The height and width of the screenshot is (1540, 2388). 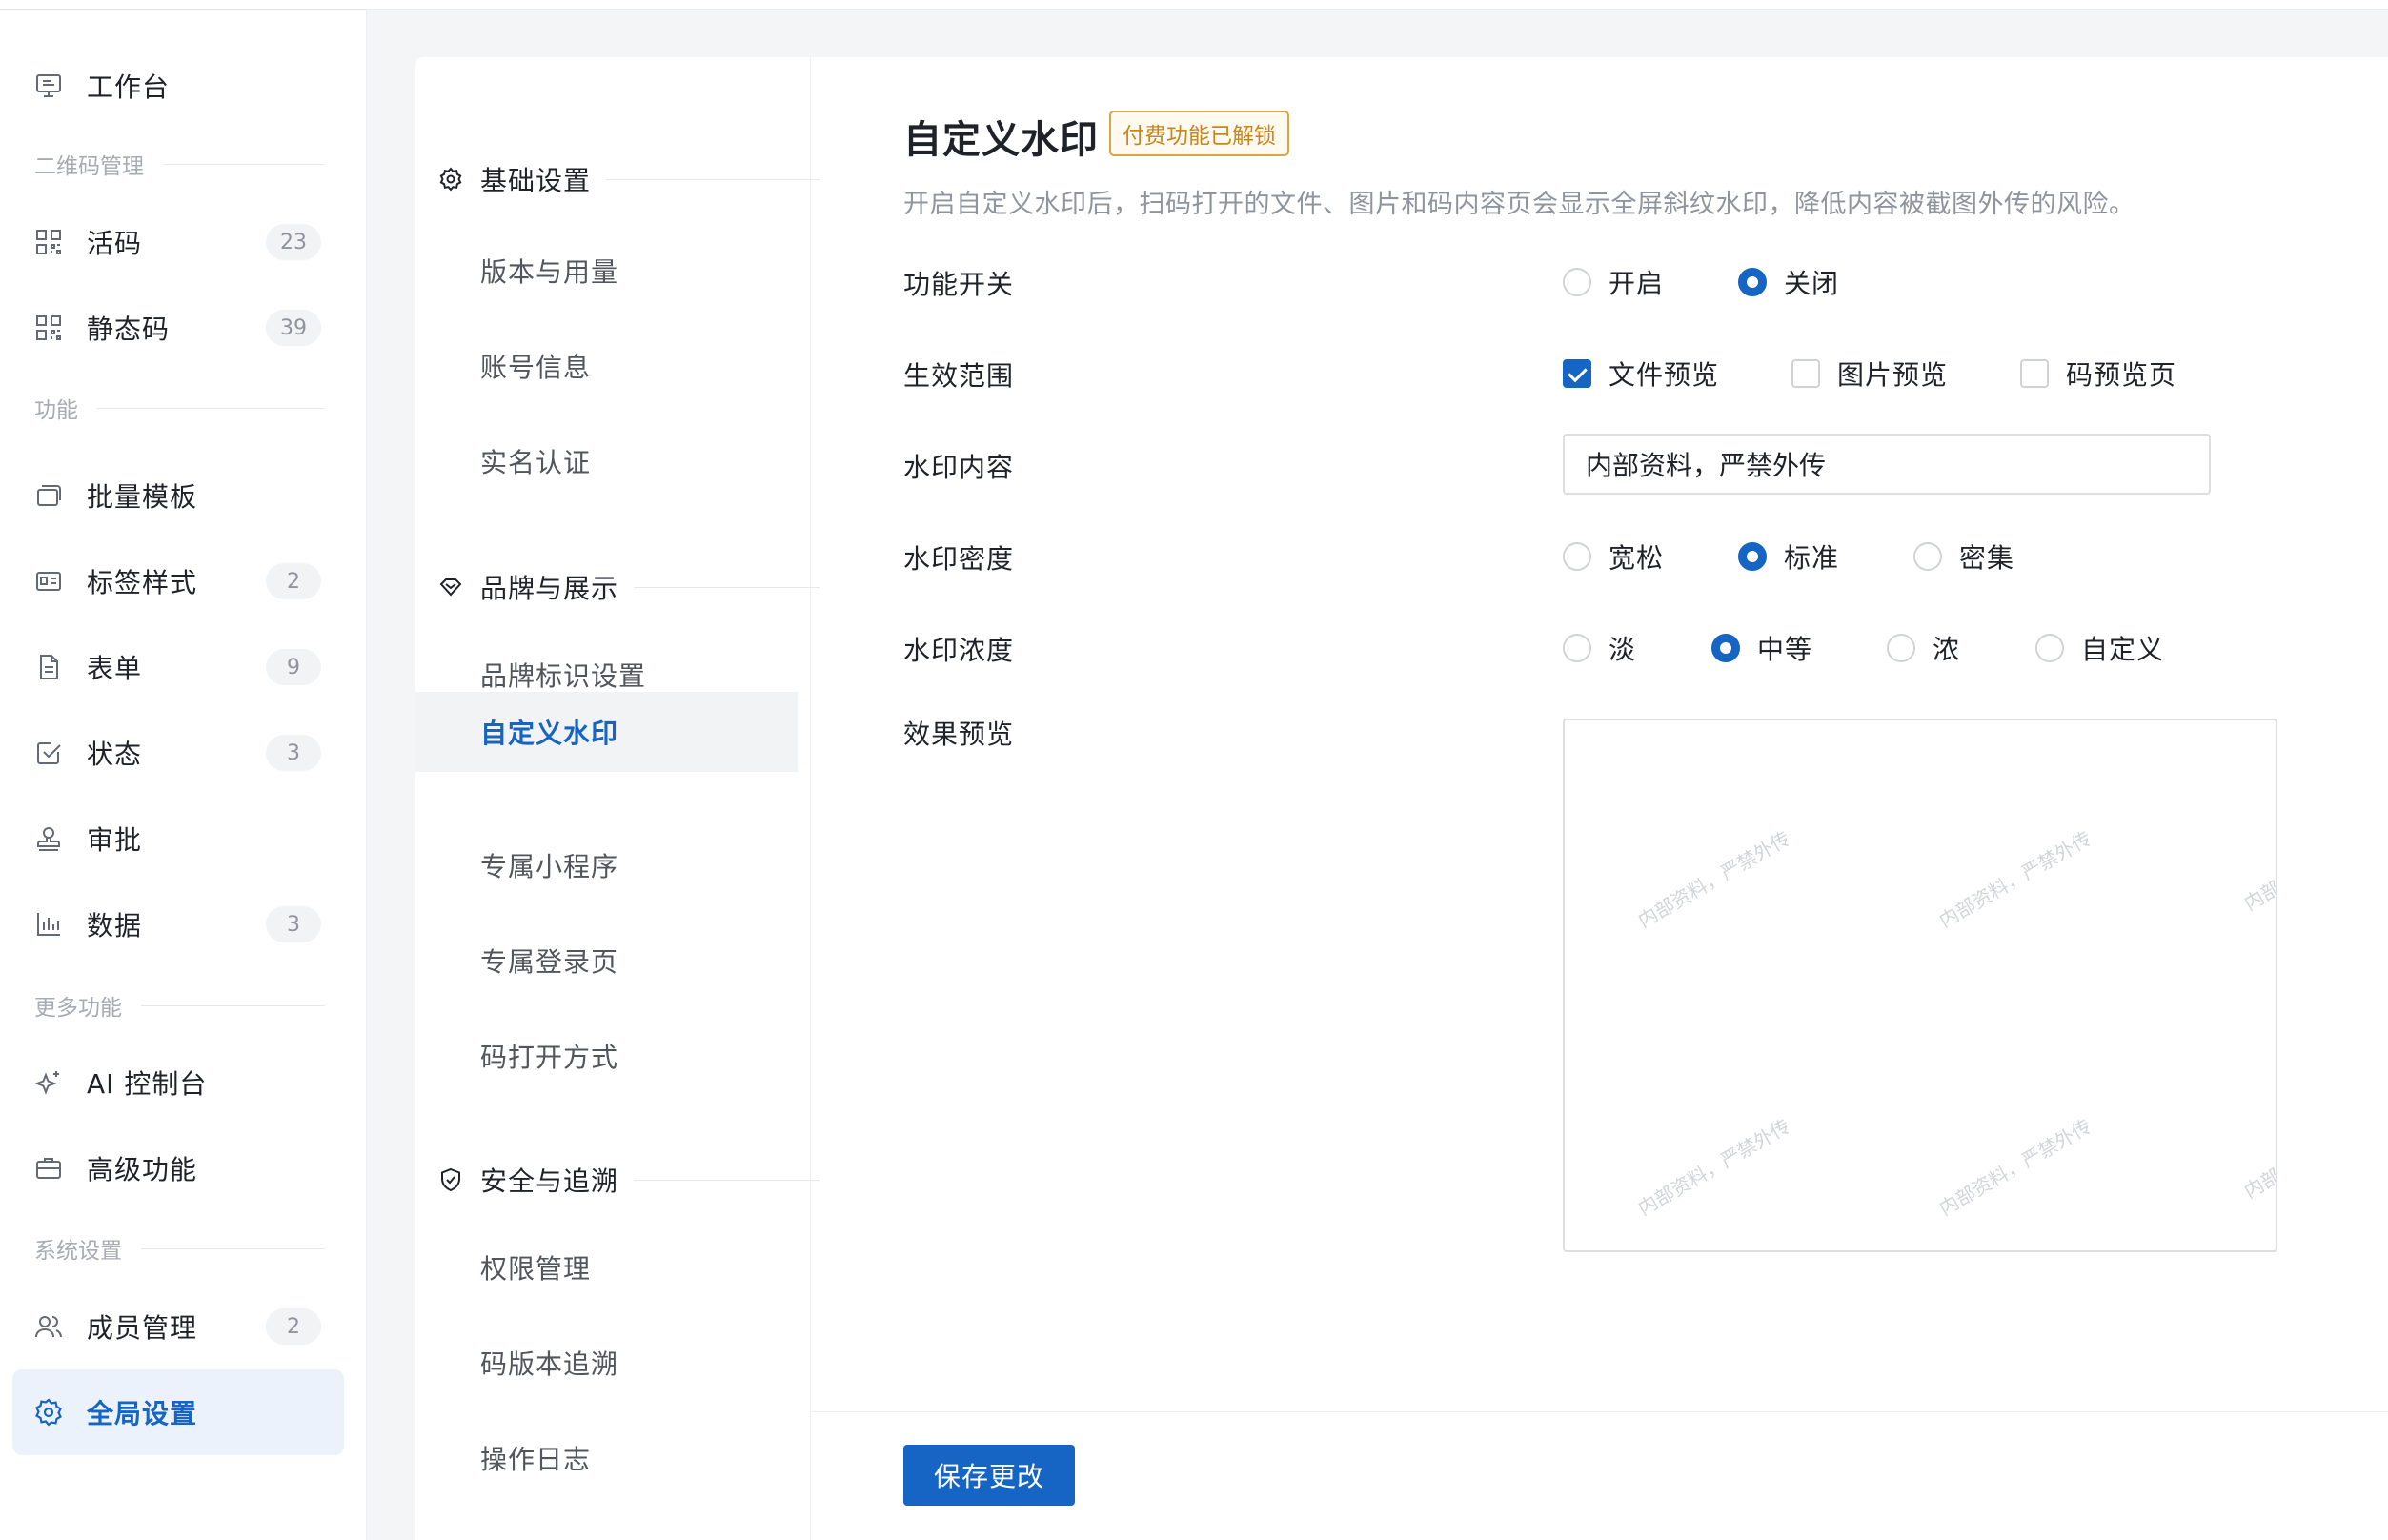 What do you see at coordinates (550, 1181) in the screenshot?
I see `subnav-group-label: 安全与追溯` at bounding box center [550, 1181].